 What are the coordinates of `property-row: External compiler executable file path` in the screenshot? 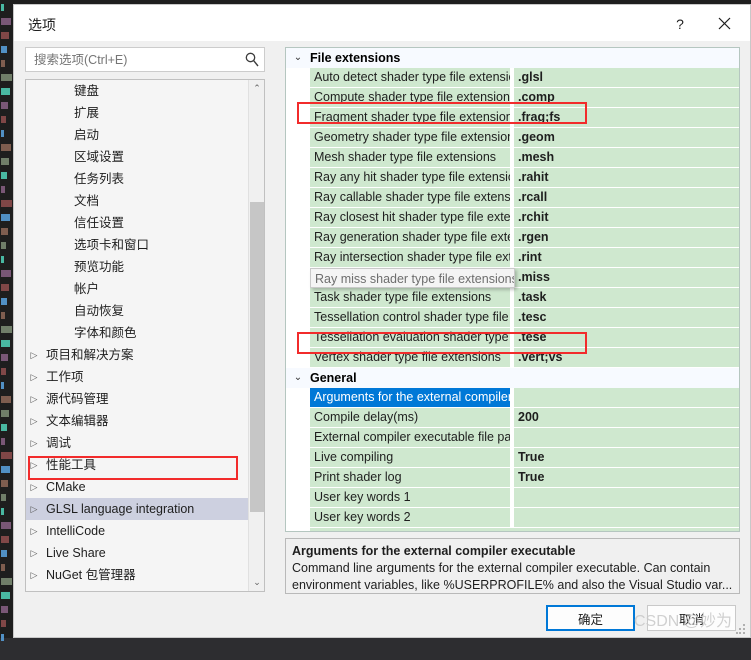 It's located at (512, 438).